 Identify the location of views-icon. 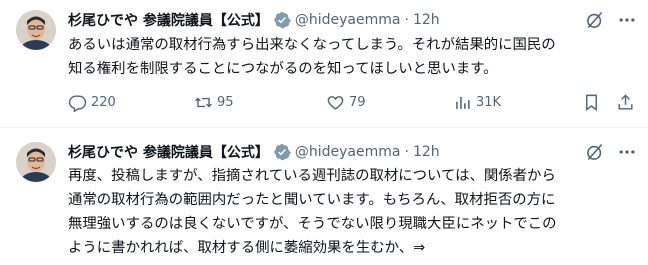
(463, 102).